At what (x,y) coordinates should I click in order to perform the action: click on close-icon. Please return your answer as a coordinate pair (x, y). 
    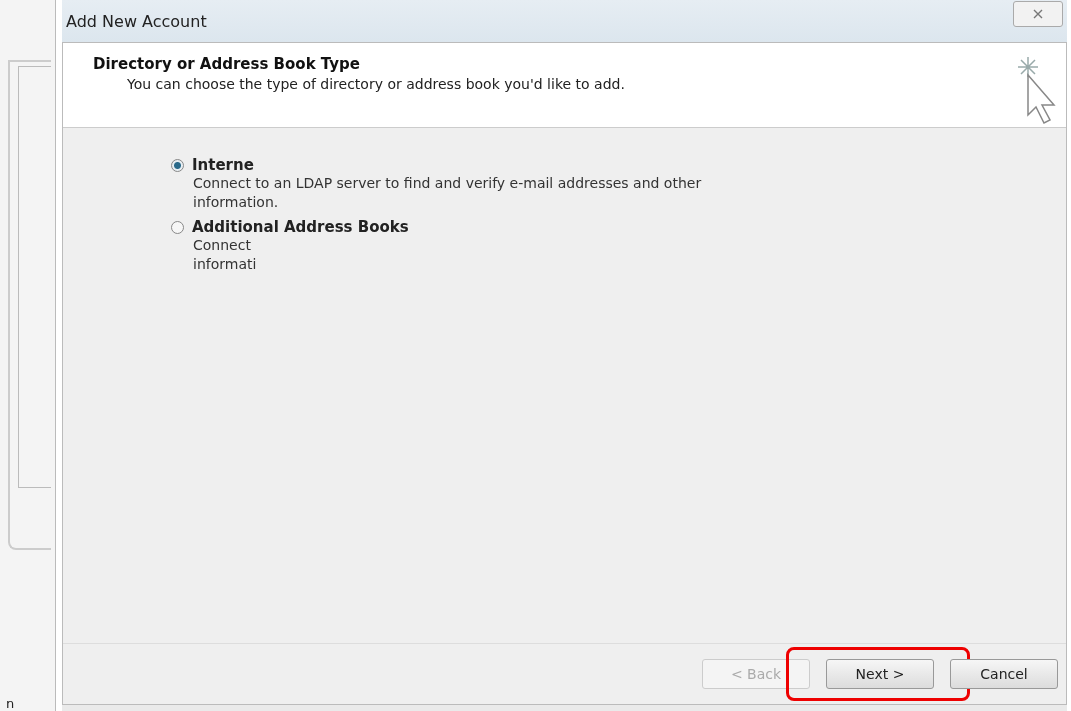
    Looking at the image, I should click on (1038, 14).